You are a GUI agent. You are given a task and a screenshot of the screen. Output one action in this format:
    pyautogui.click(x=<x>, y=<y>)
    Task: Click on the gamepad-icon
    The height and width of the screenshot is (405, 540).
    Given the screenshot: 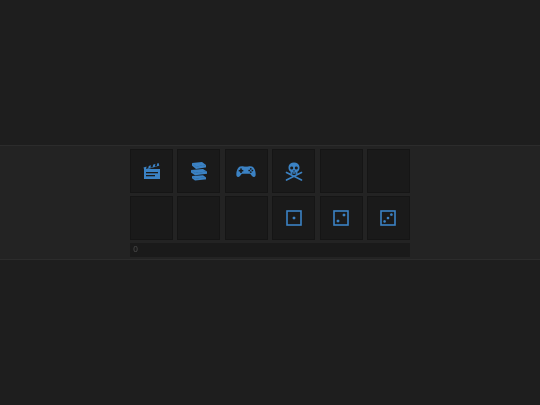 What is the action you would take?
    pyautogui.click(x=246, y=171)
    